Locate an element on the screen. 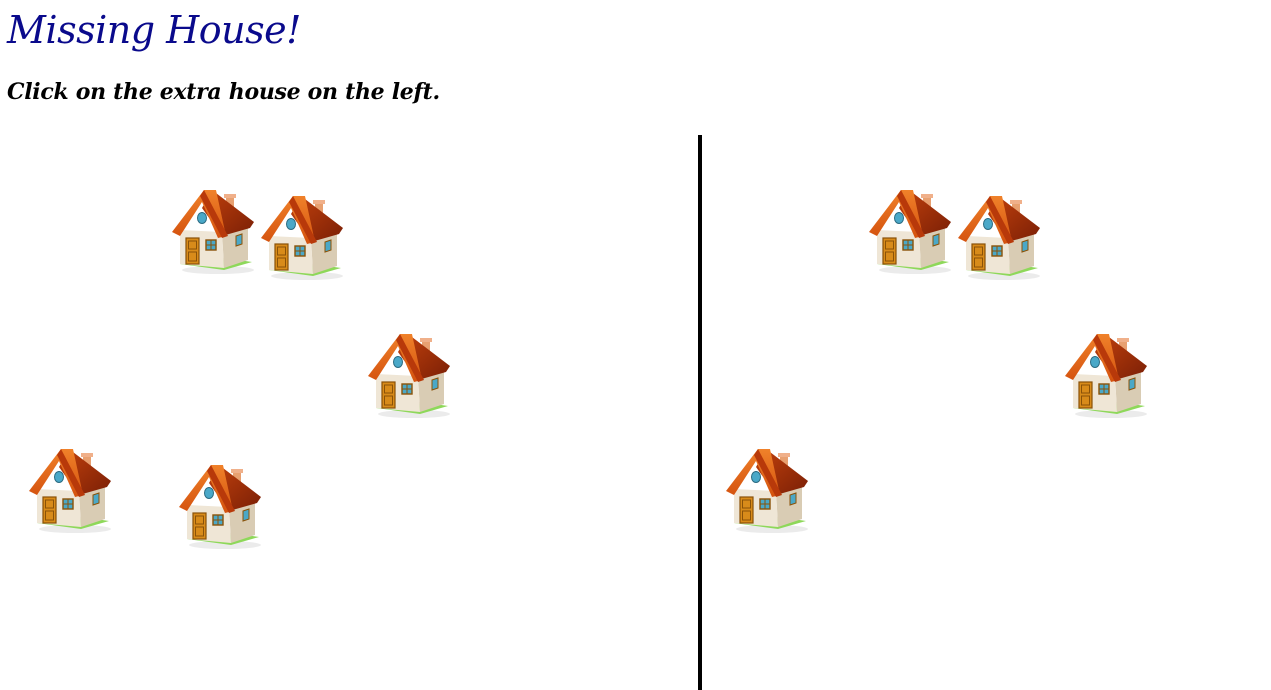 The height and width of the screenshot is (690, 1271). instruction-text: Click on the extra house on the left. is located at coordinates (223, 92).